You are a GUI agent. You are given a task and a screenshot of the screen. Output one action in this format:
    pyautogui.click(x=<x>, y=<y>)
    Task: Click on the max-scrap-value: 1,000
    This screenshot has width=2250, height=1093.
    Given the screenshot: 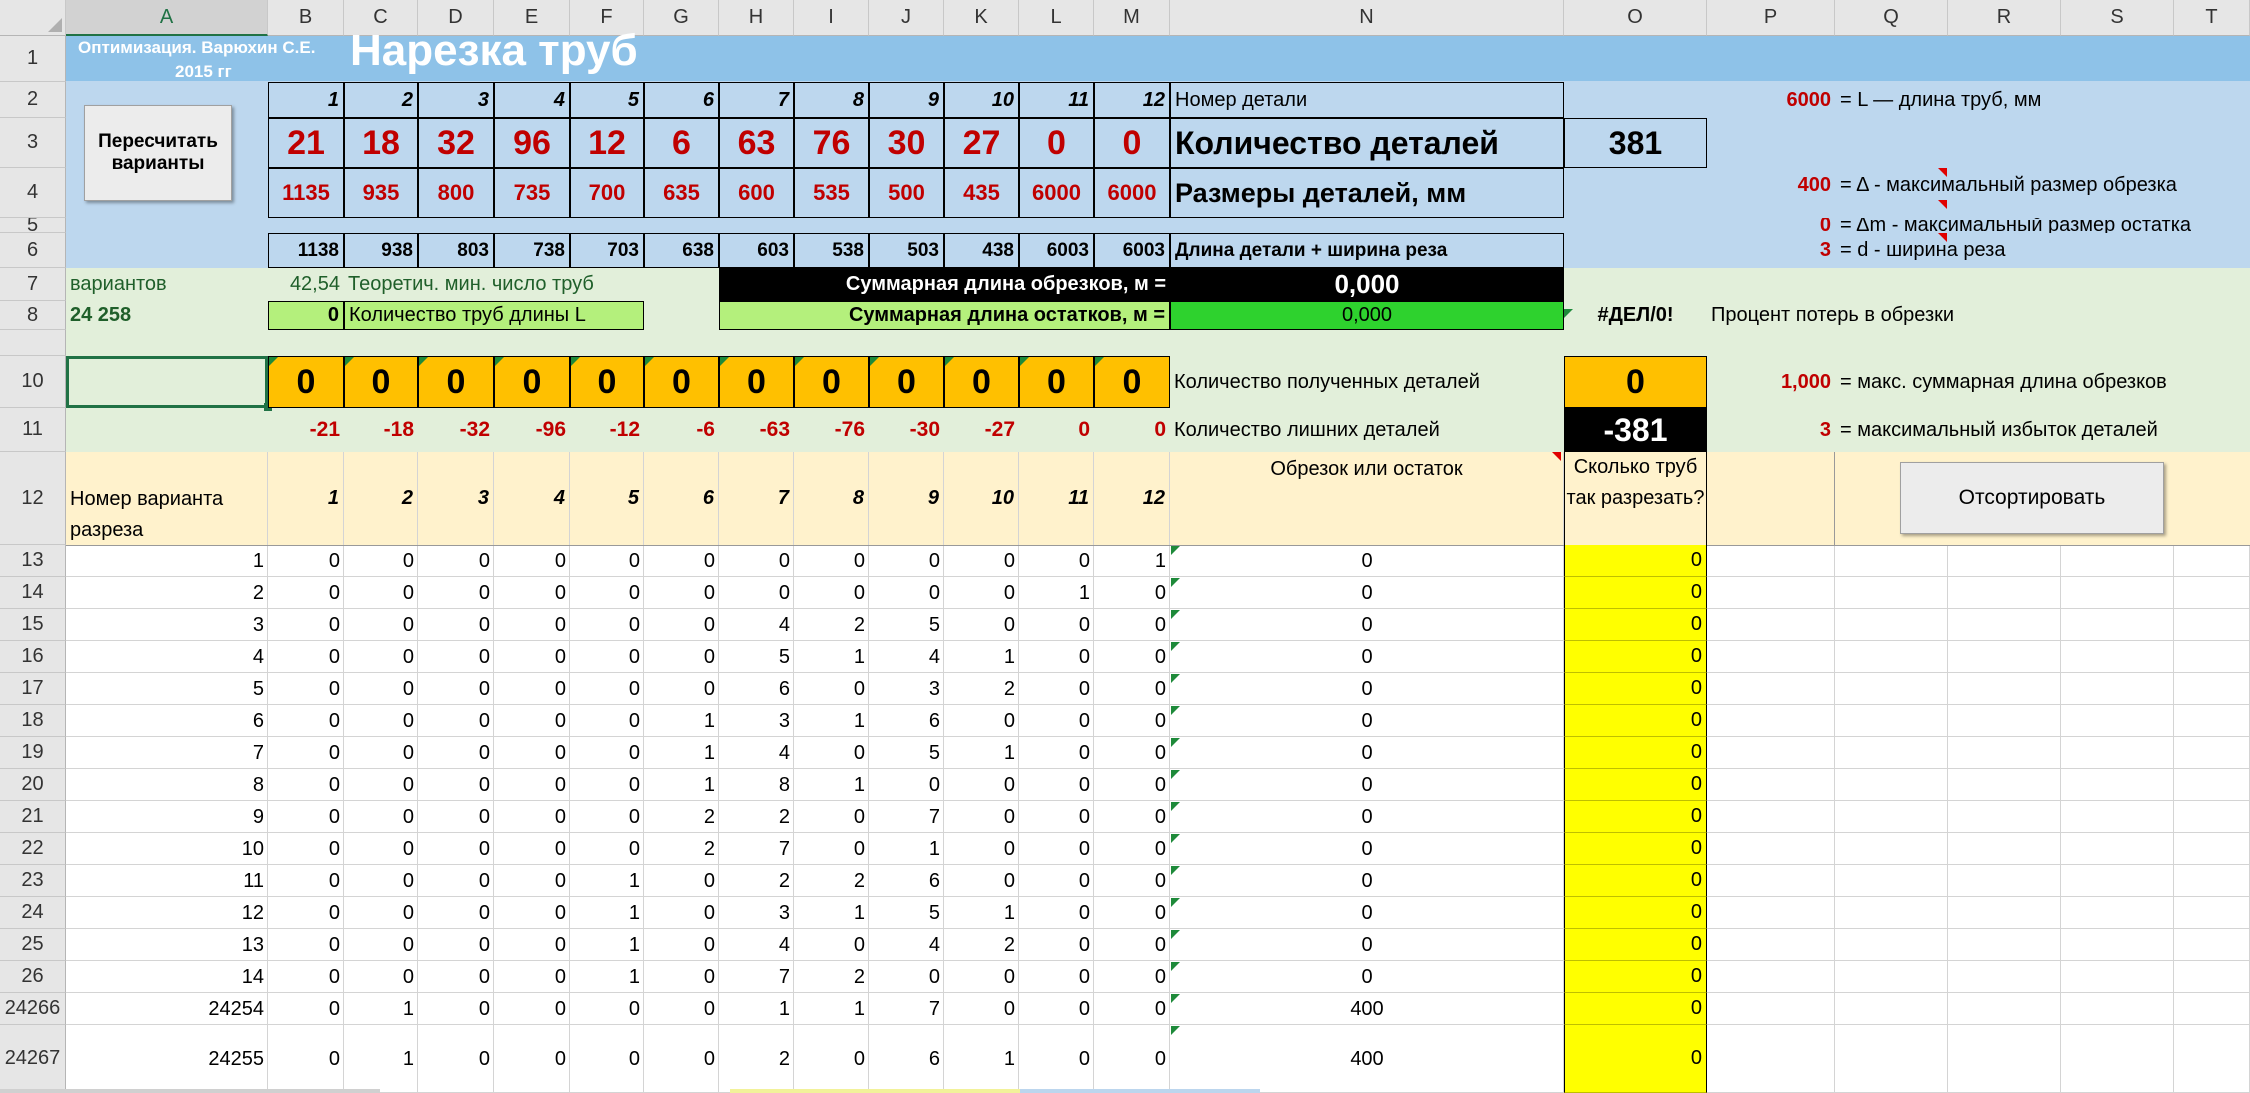 What is the action you would take?
    pyautogui.click(x=1771, y=382)
    